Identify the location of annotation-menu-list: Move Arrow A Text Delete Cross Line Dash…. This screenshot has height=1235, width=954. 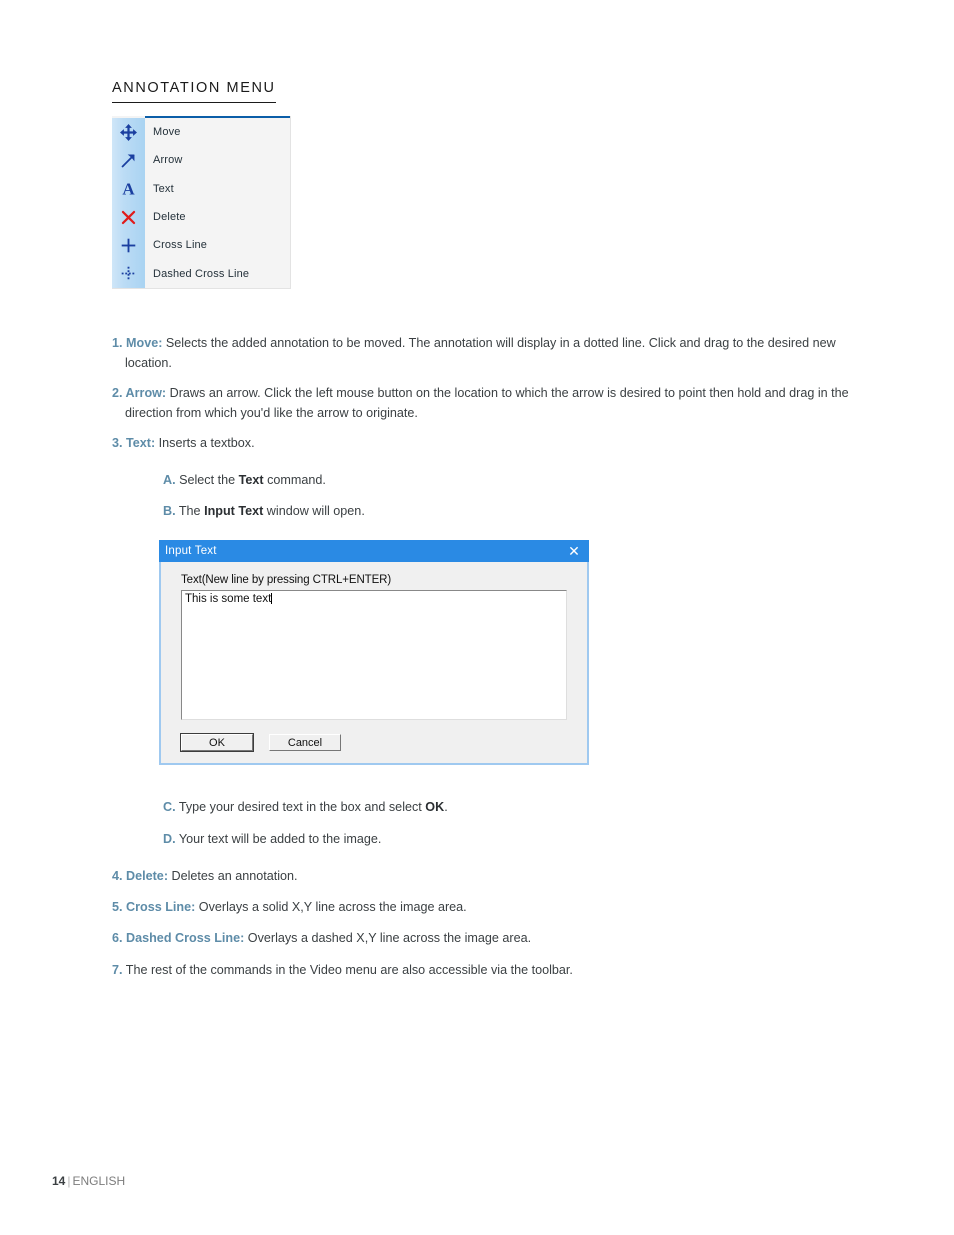
(201, 202).